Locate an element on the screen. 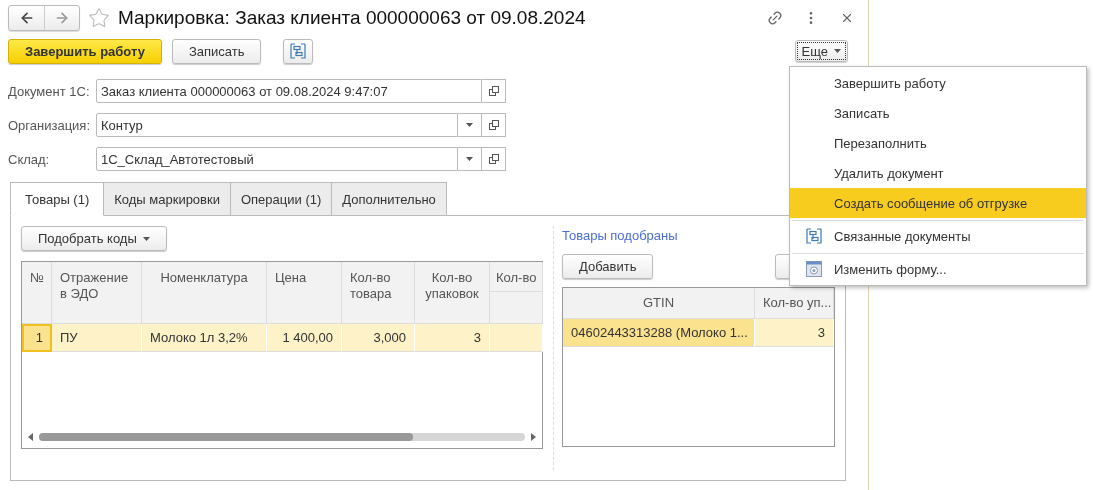 The image size is (1093, 490). table-cell: 1 is located at coordinates (37, 338).